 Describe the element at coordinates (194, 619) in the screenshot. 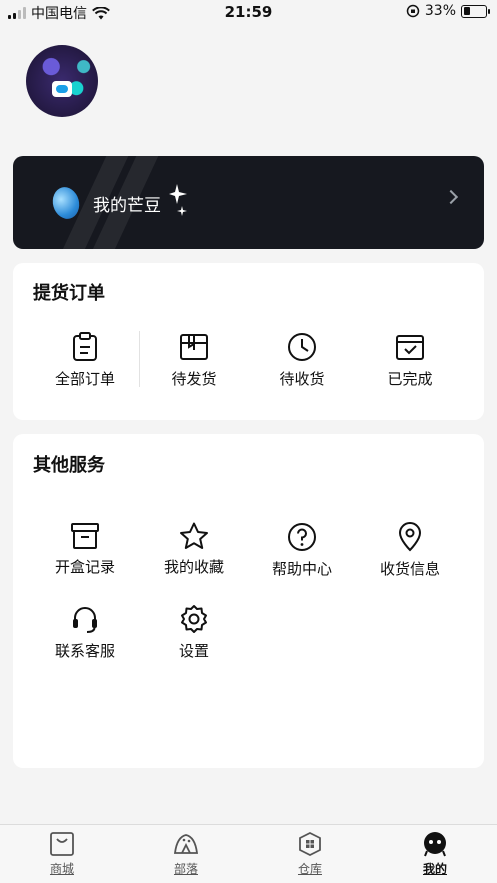

I see `gear-icon` at that location.